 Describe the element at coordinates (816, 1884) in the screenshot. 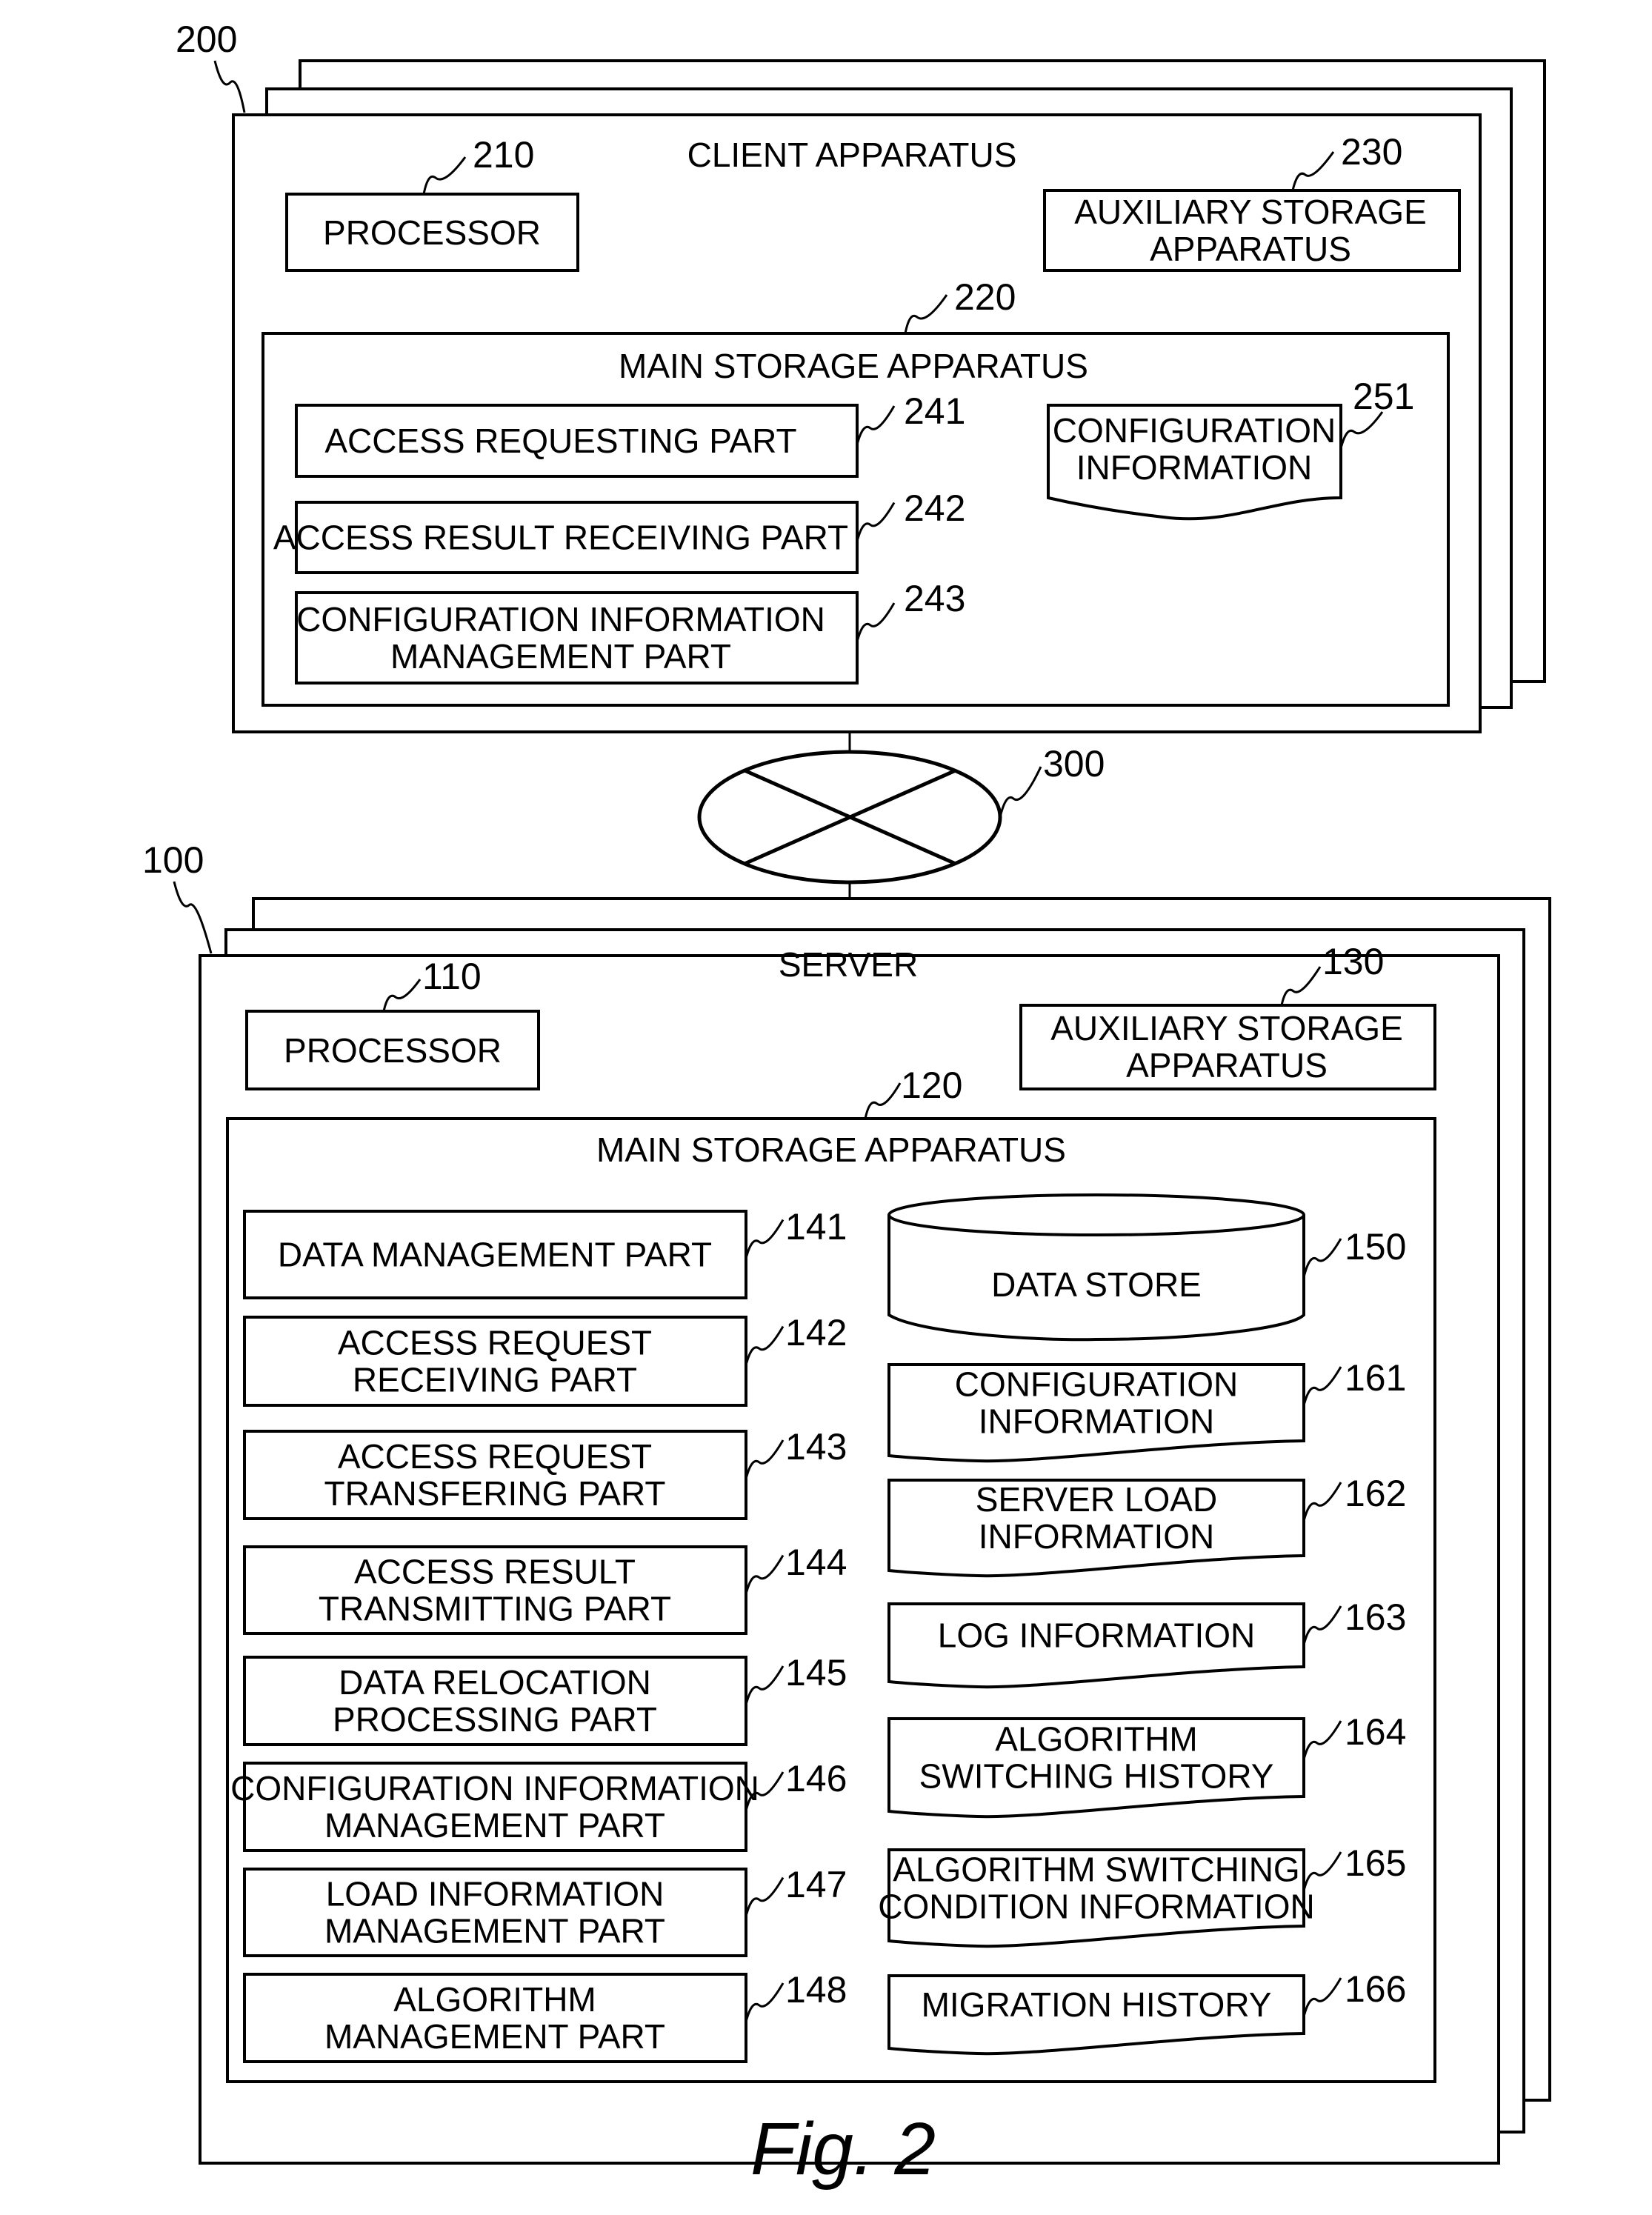

I see `part-ref: 147` at that location.